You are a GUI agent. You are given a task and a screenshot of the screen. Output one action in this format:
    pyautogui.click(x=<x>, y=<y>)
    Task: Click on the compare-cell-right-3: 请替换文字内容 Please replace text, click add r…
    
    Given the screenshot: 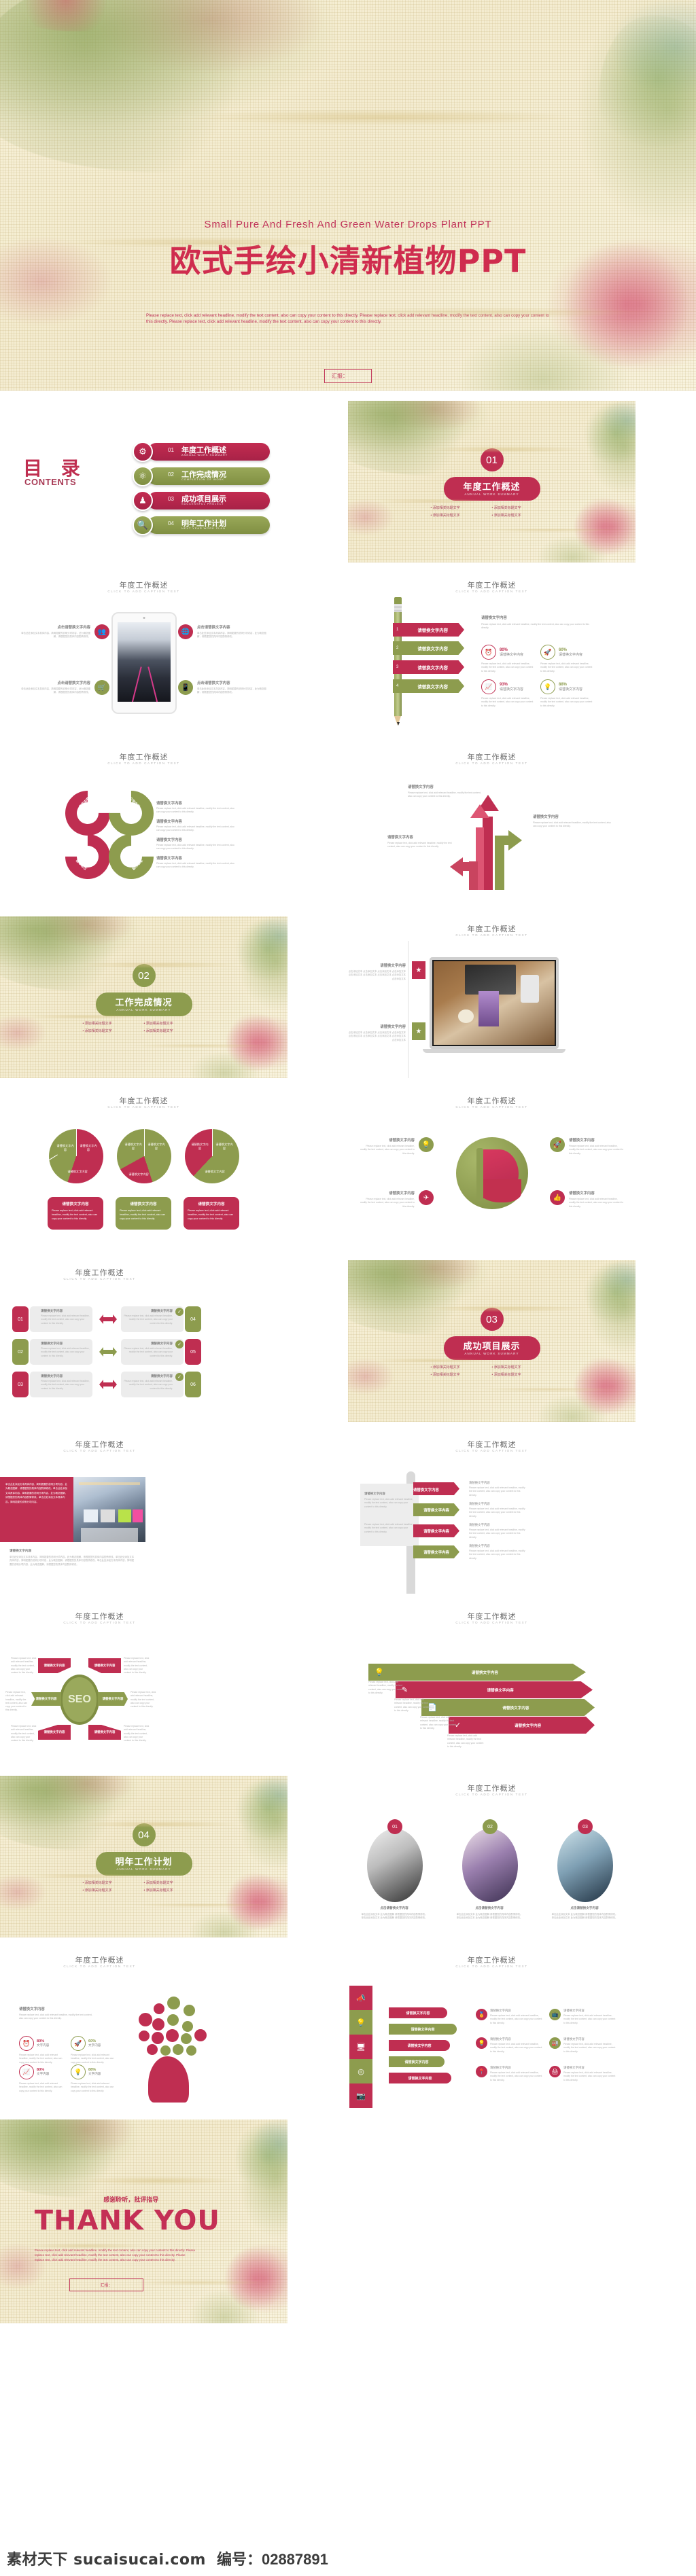 What is the action you would take?
    pyautogui.click(x=152, y=1384)
    